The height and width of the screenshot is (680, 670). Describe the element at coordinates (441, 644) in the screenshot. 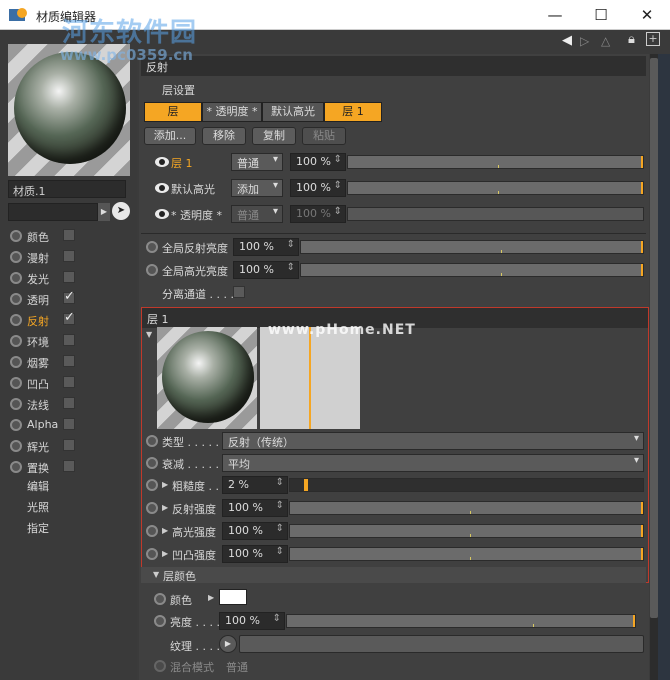

I see `texture-slot` at that location.